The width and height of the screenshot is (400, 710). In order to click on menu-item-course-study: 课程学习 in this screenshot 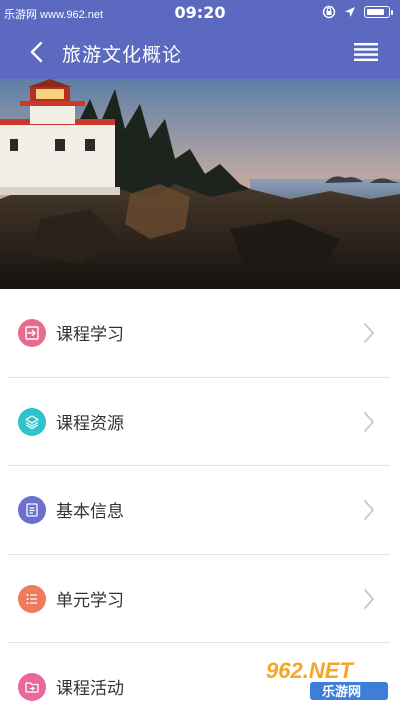, I will do `click(200, 333)`.